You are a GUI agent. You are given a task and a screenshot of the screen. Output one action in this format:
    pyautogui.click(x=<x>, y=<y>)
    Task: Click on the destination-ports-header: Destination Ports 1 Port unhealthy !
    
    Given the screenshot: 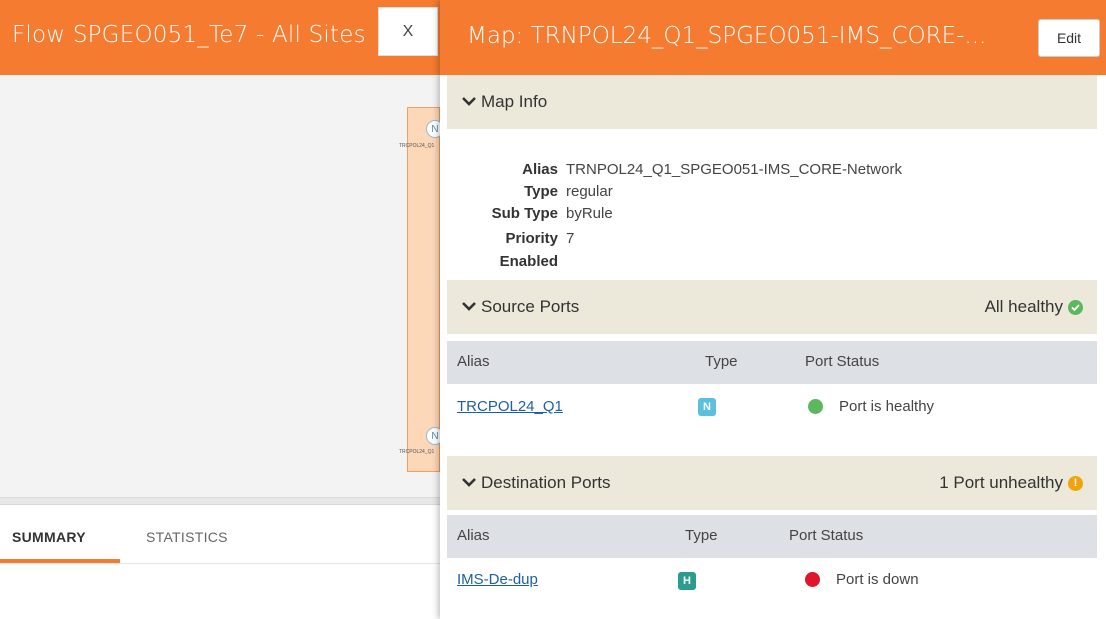 What is the action you would take?
    pyautogui.click(x=772, y=483)
    